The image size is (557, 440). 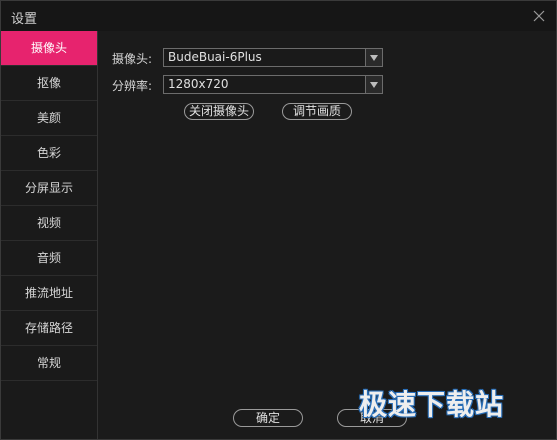 I want to click on ok-button: 确定, so click(x=268, y=418).